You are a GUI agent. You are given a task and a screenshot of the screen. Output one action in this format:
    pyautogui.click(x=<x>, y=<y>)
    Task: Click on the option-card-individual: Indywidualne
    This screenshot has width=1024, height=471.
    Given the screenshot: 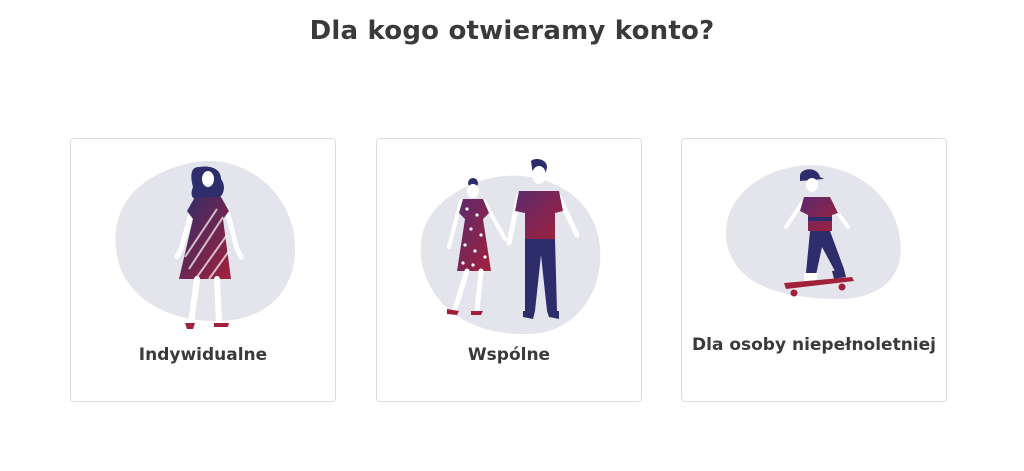 What is the action you would take?
    pyautogui.click(x=203, y=270)
    